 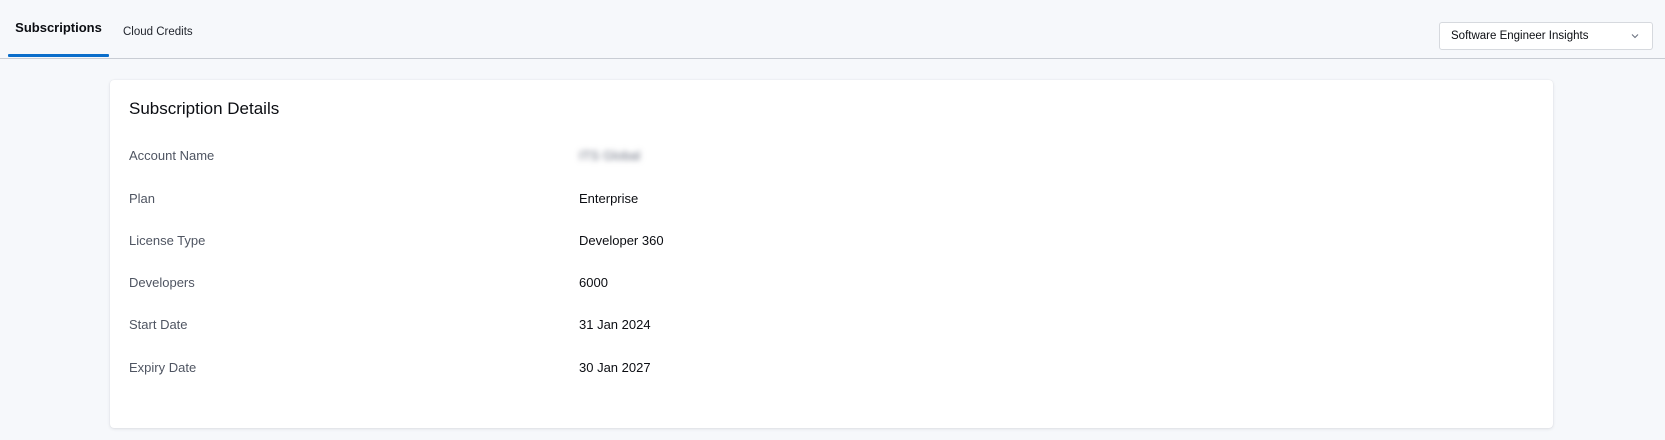 What do you see at coordinates (142, 198) in the screenshot?
I see `detail-label: Plan` at bounding box center [142, 198].